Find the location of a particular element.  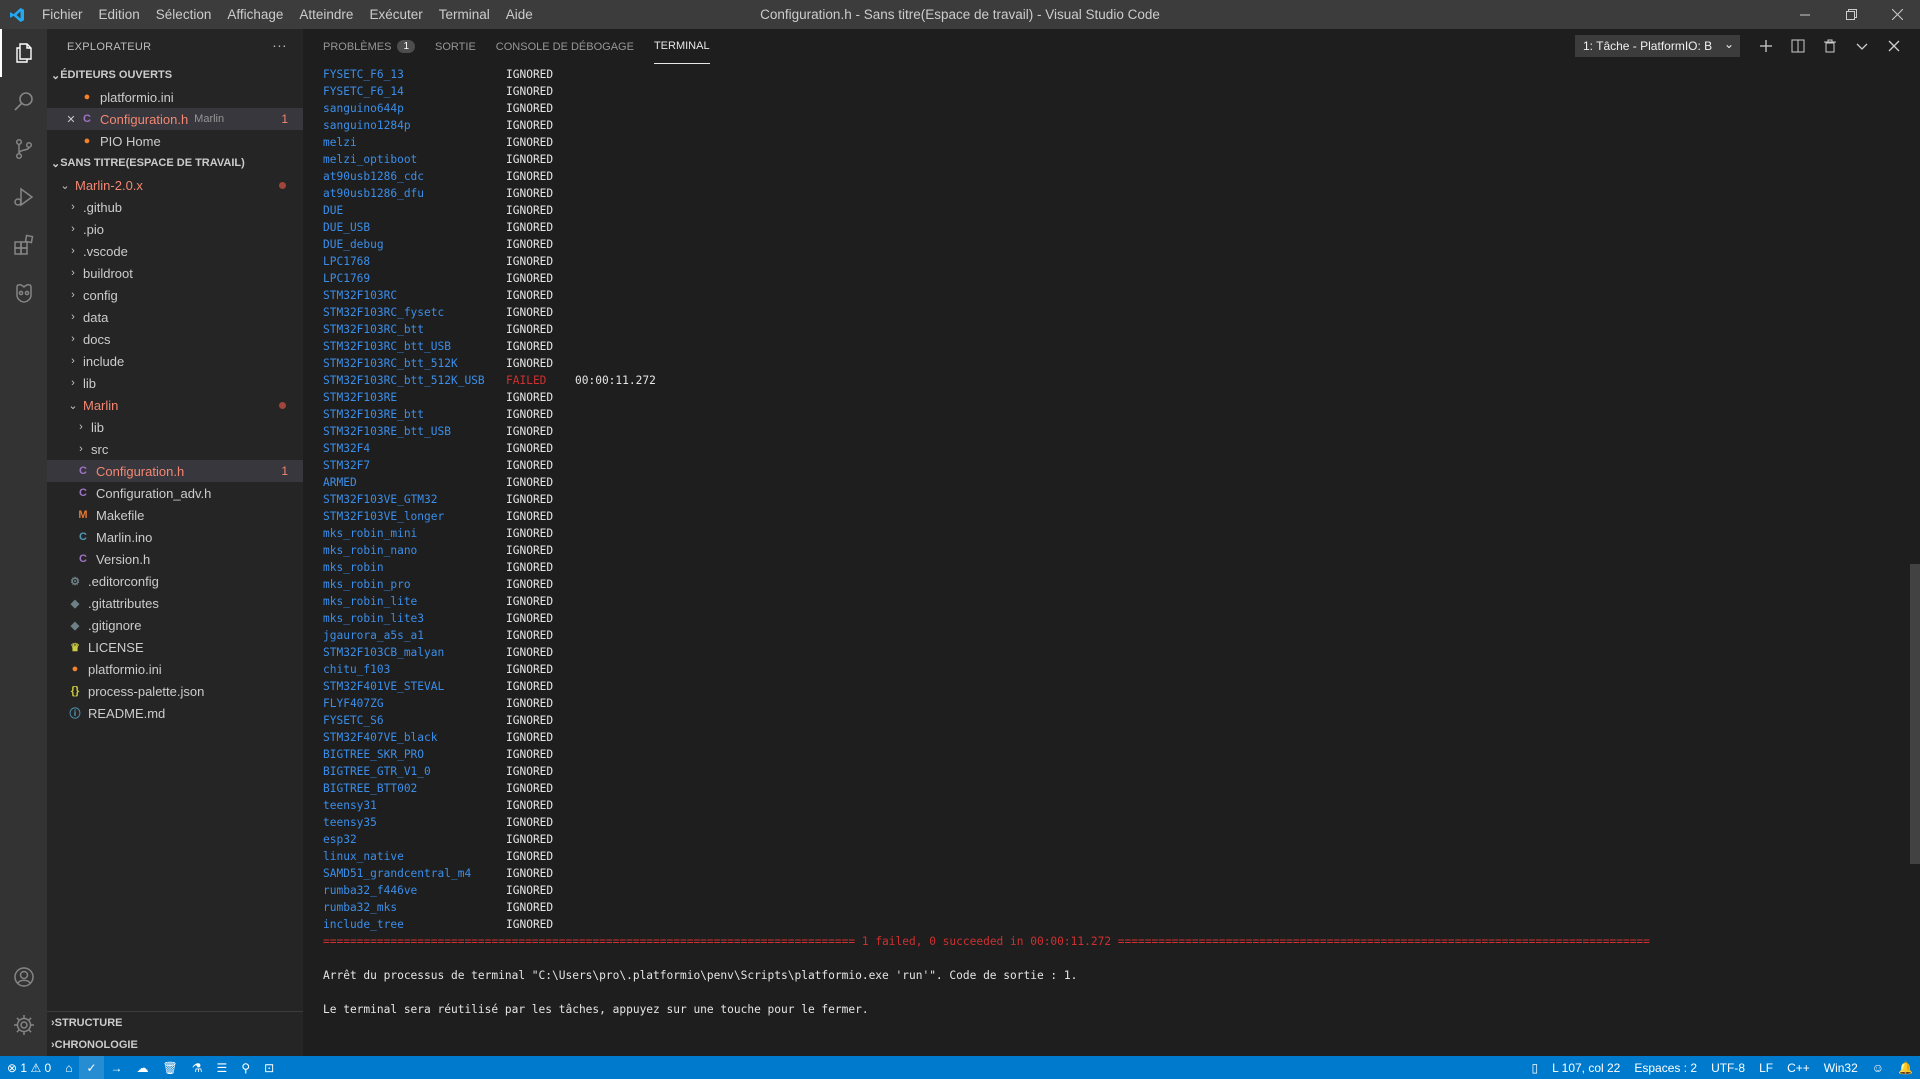

tab-terminal: TERMINAL is located at coordinates (681, 46).